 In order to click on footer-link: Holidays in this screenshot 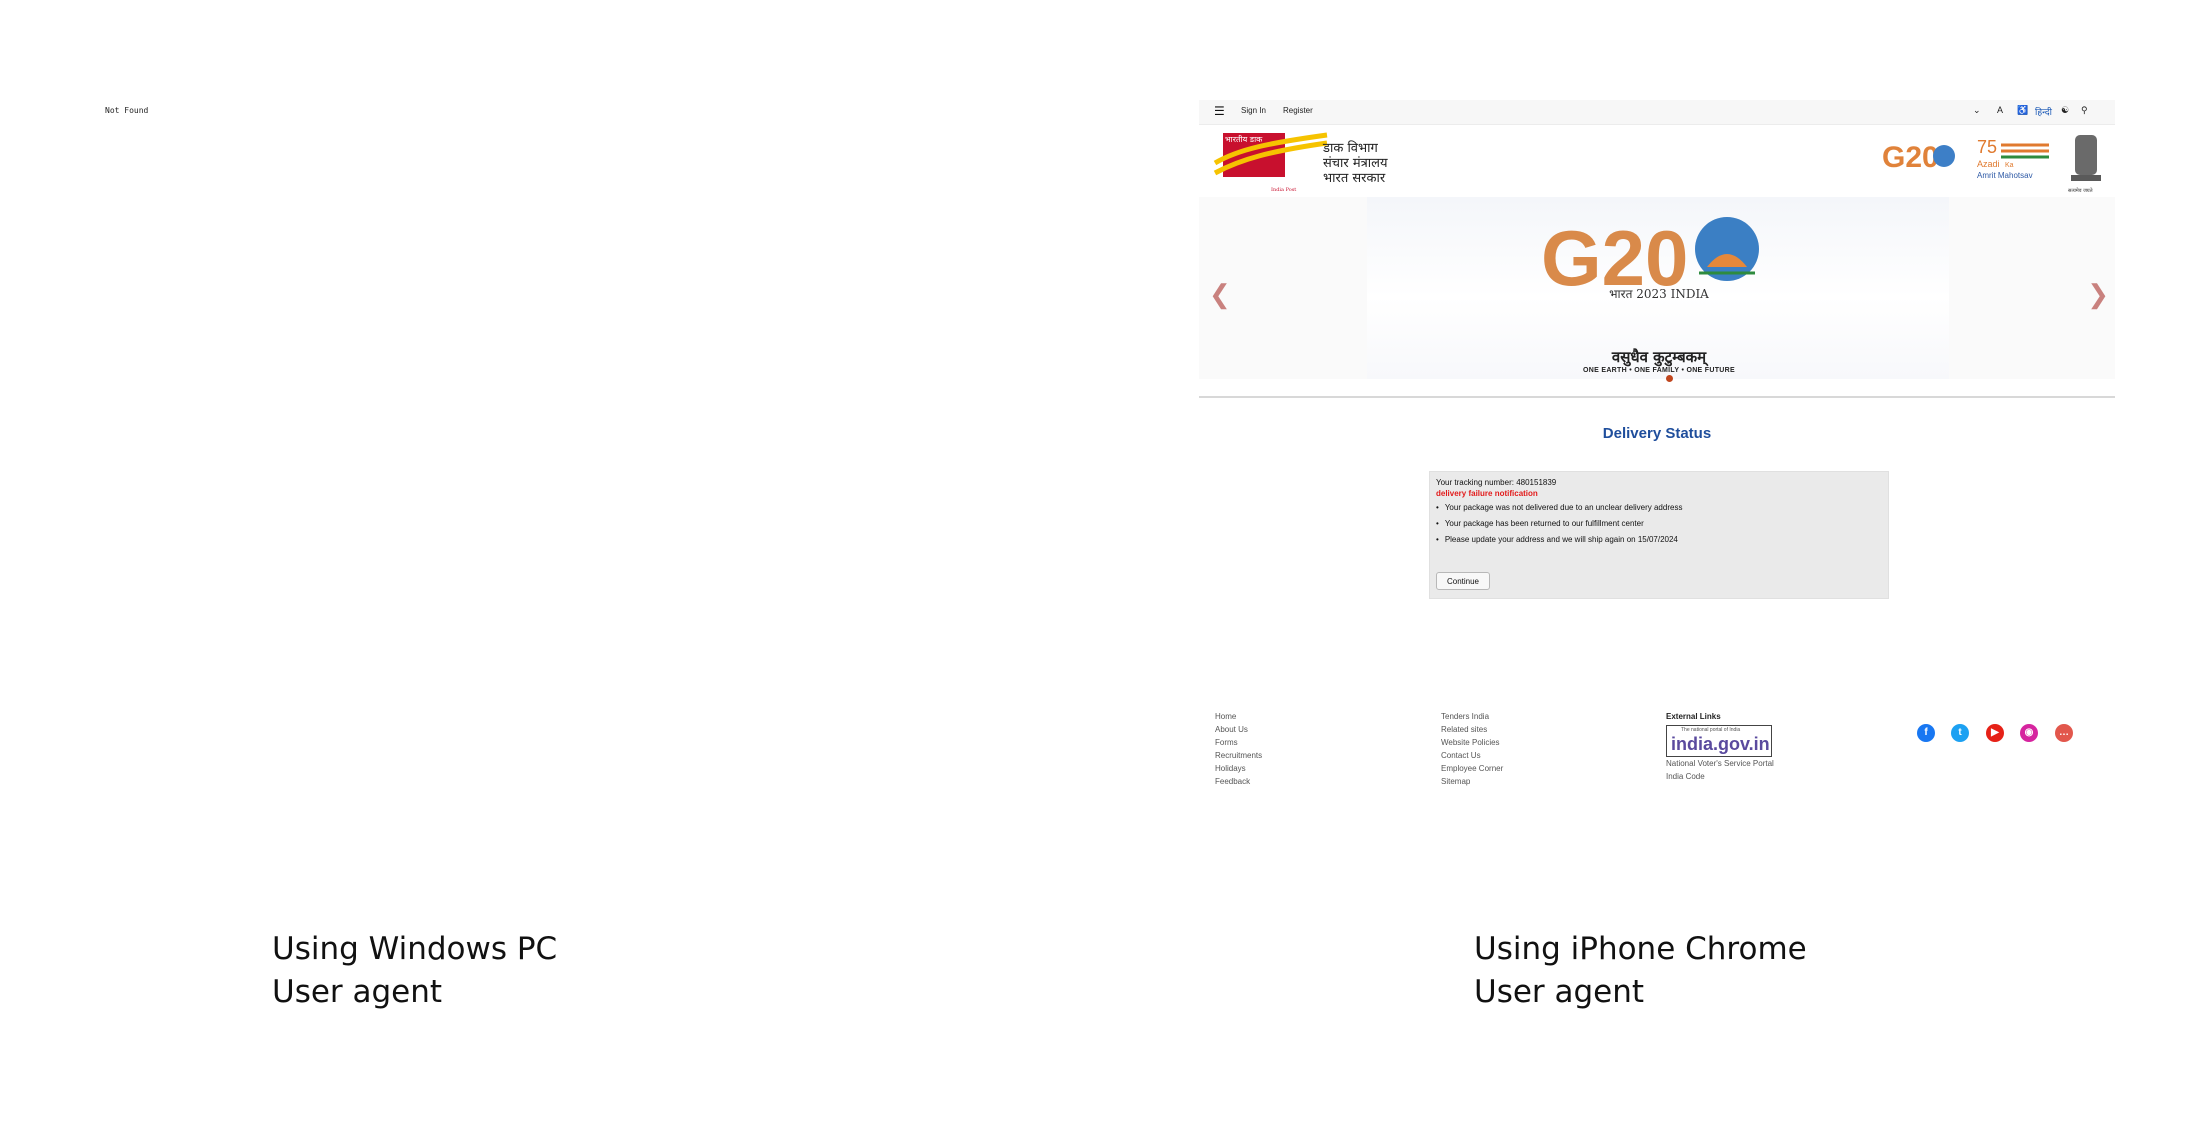, I will do `click(1238, 768)`.